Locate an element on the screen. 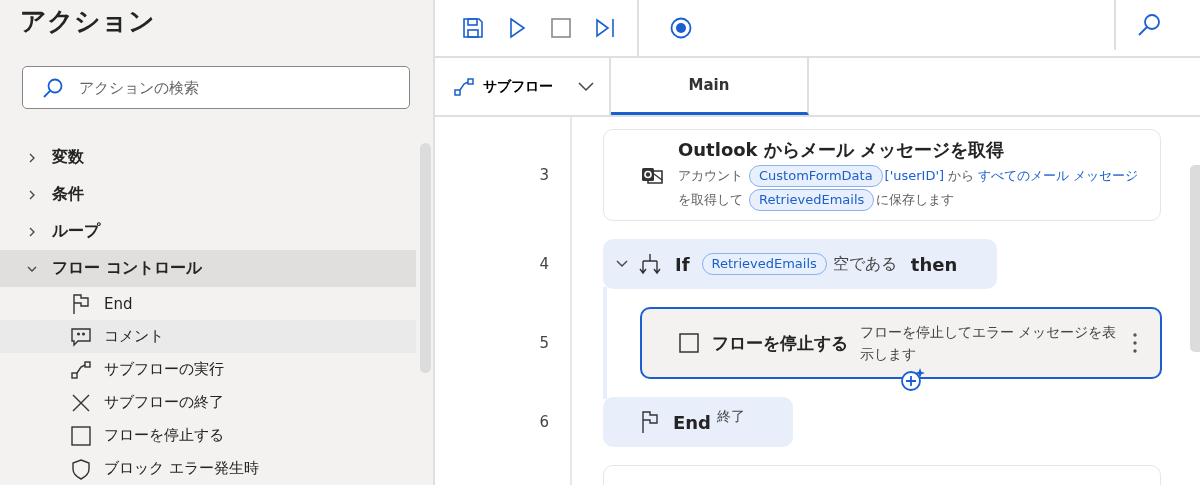 This screenshot has height=485, width=1200. description-text: に保存します is located at coordinates (915, 199).